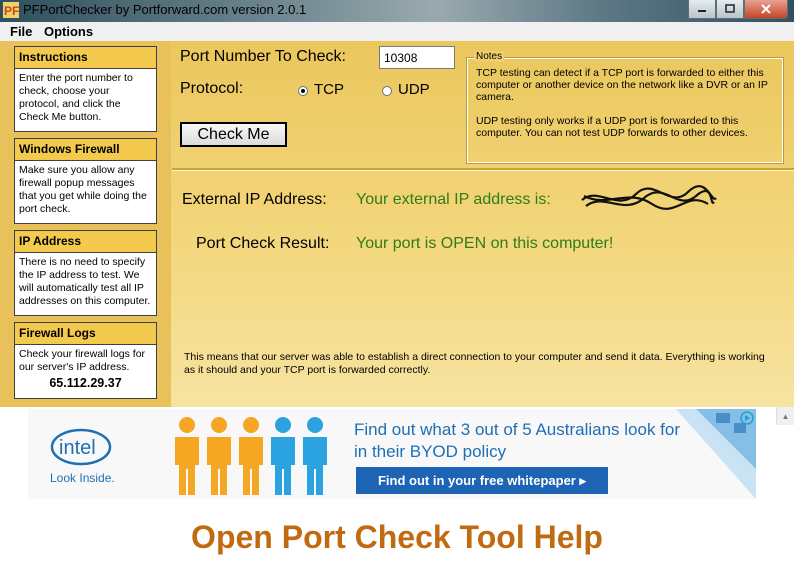  What do you see at coordinates (387, 91) in the screenshot?
I see `udp-radio` at bounding box center [387, 91].